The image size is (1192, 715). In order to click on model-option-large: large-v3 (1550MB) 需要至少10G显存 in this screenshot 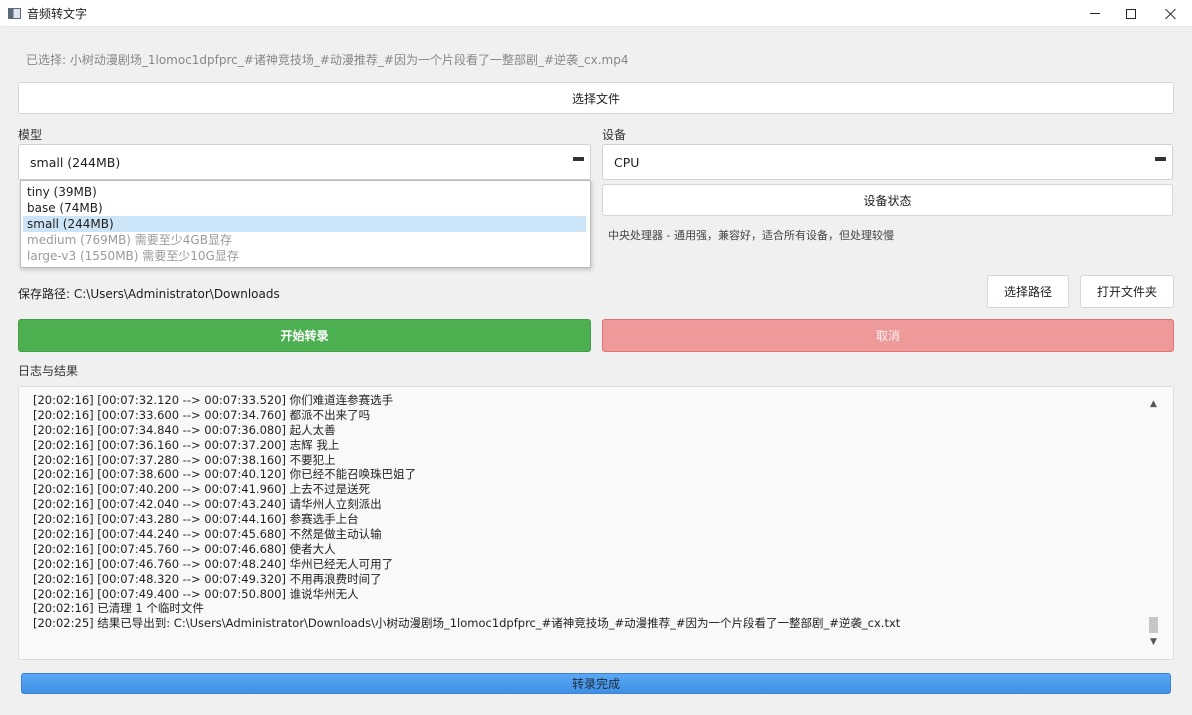, I will do `click(133, 256)`.